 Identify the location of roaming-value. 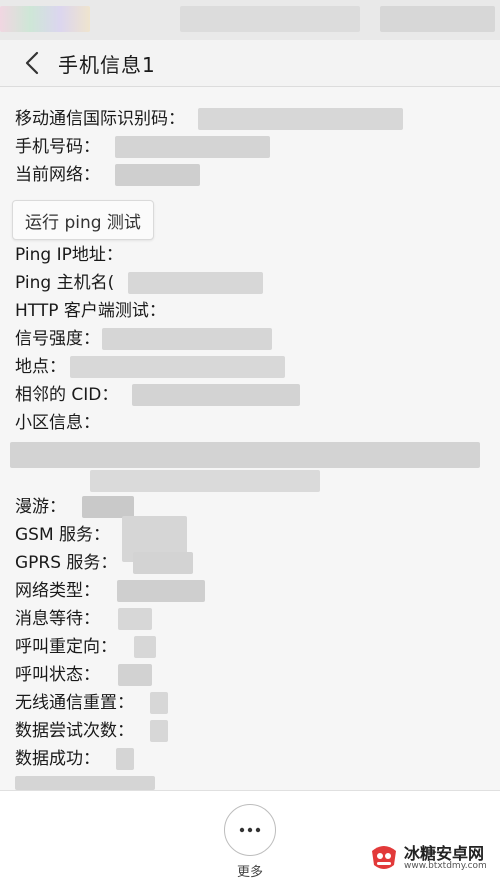
(108, 507).